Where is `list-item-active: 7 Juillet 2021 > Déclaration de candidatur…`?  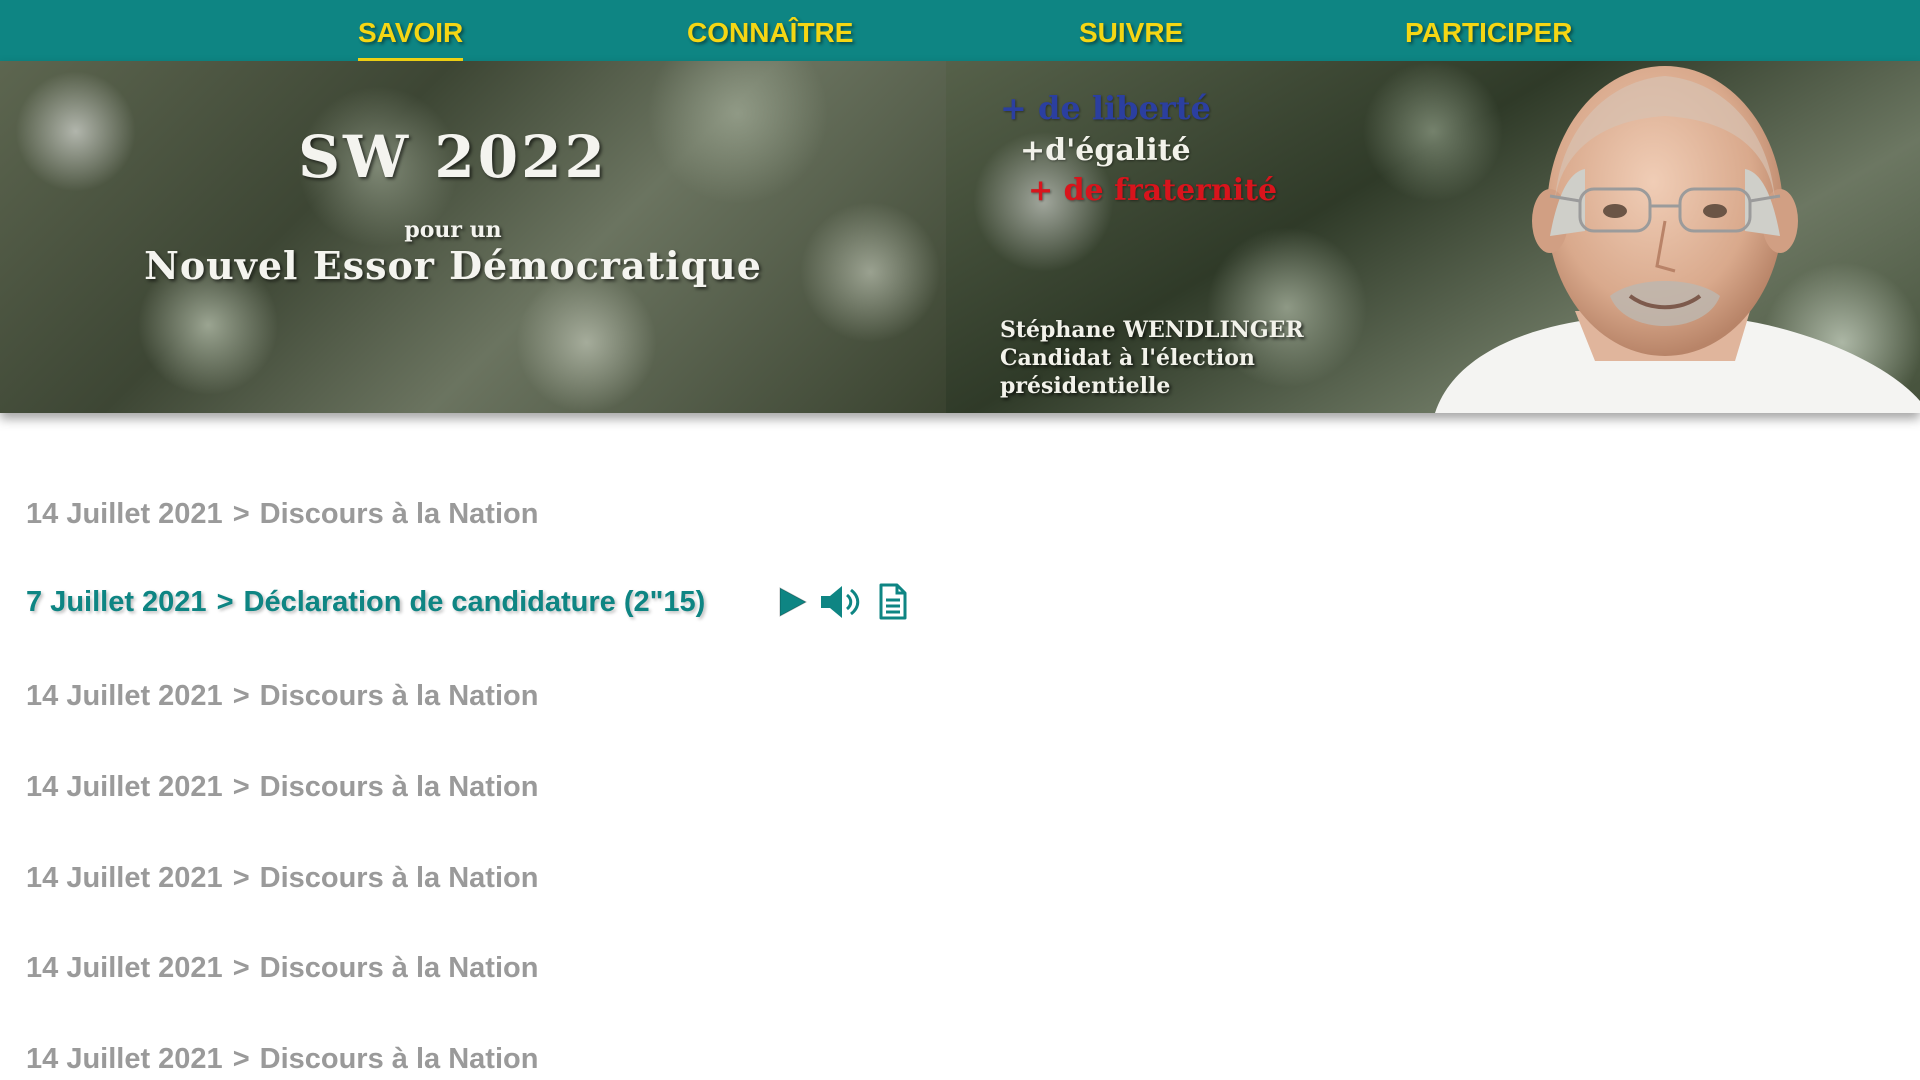
list-item-active: 7 Juillet 2021 > Déclaration de candidatur… is located at coordinates (365, 602).